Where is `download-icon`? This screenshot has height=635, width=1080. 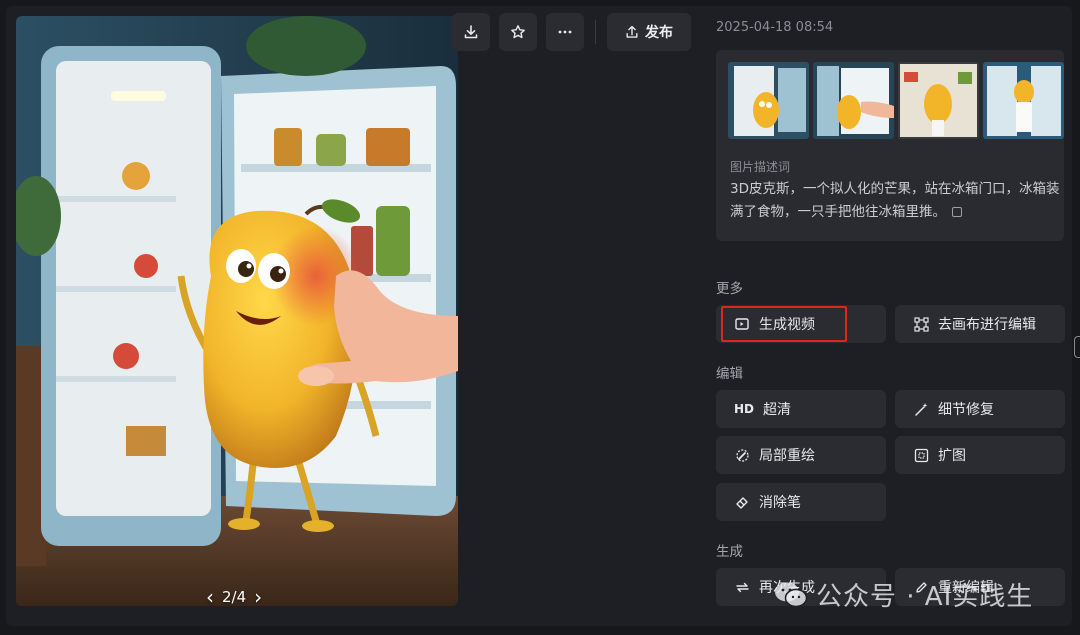 download-icon is located at coordinates (471, 32).